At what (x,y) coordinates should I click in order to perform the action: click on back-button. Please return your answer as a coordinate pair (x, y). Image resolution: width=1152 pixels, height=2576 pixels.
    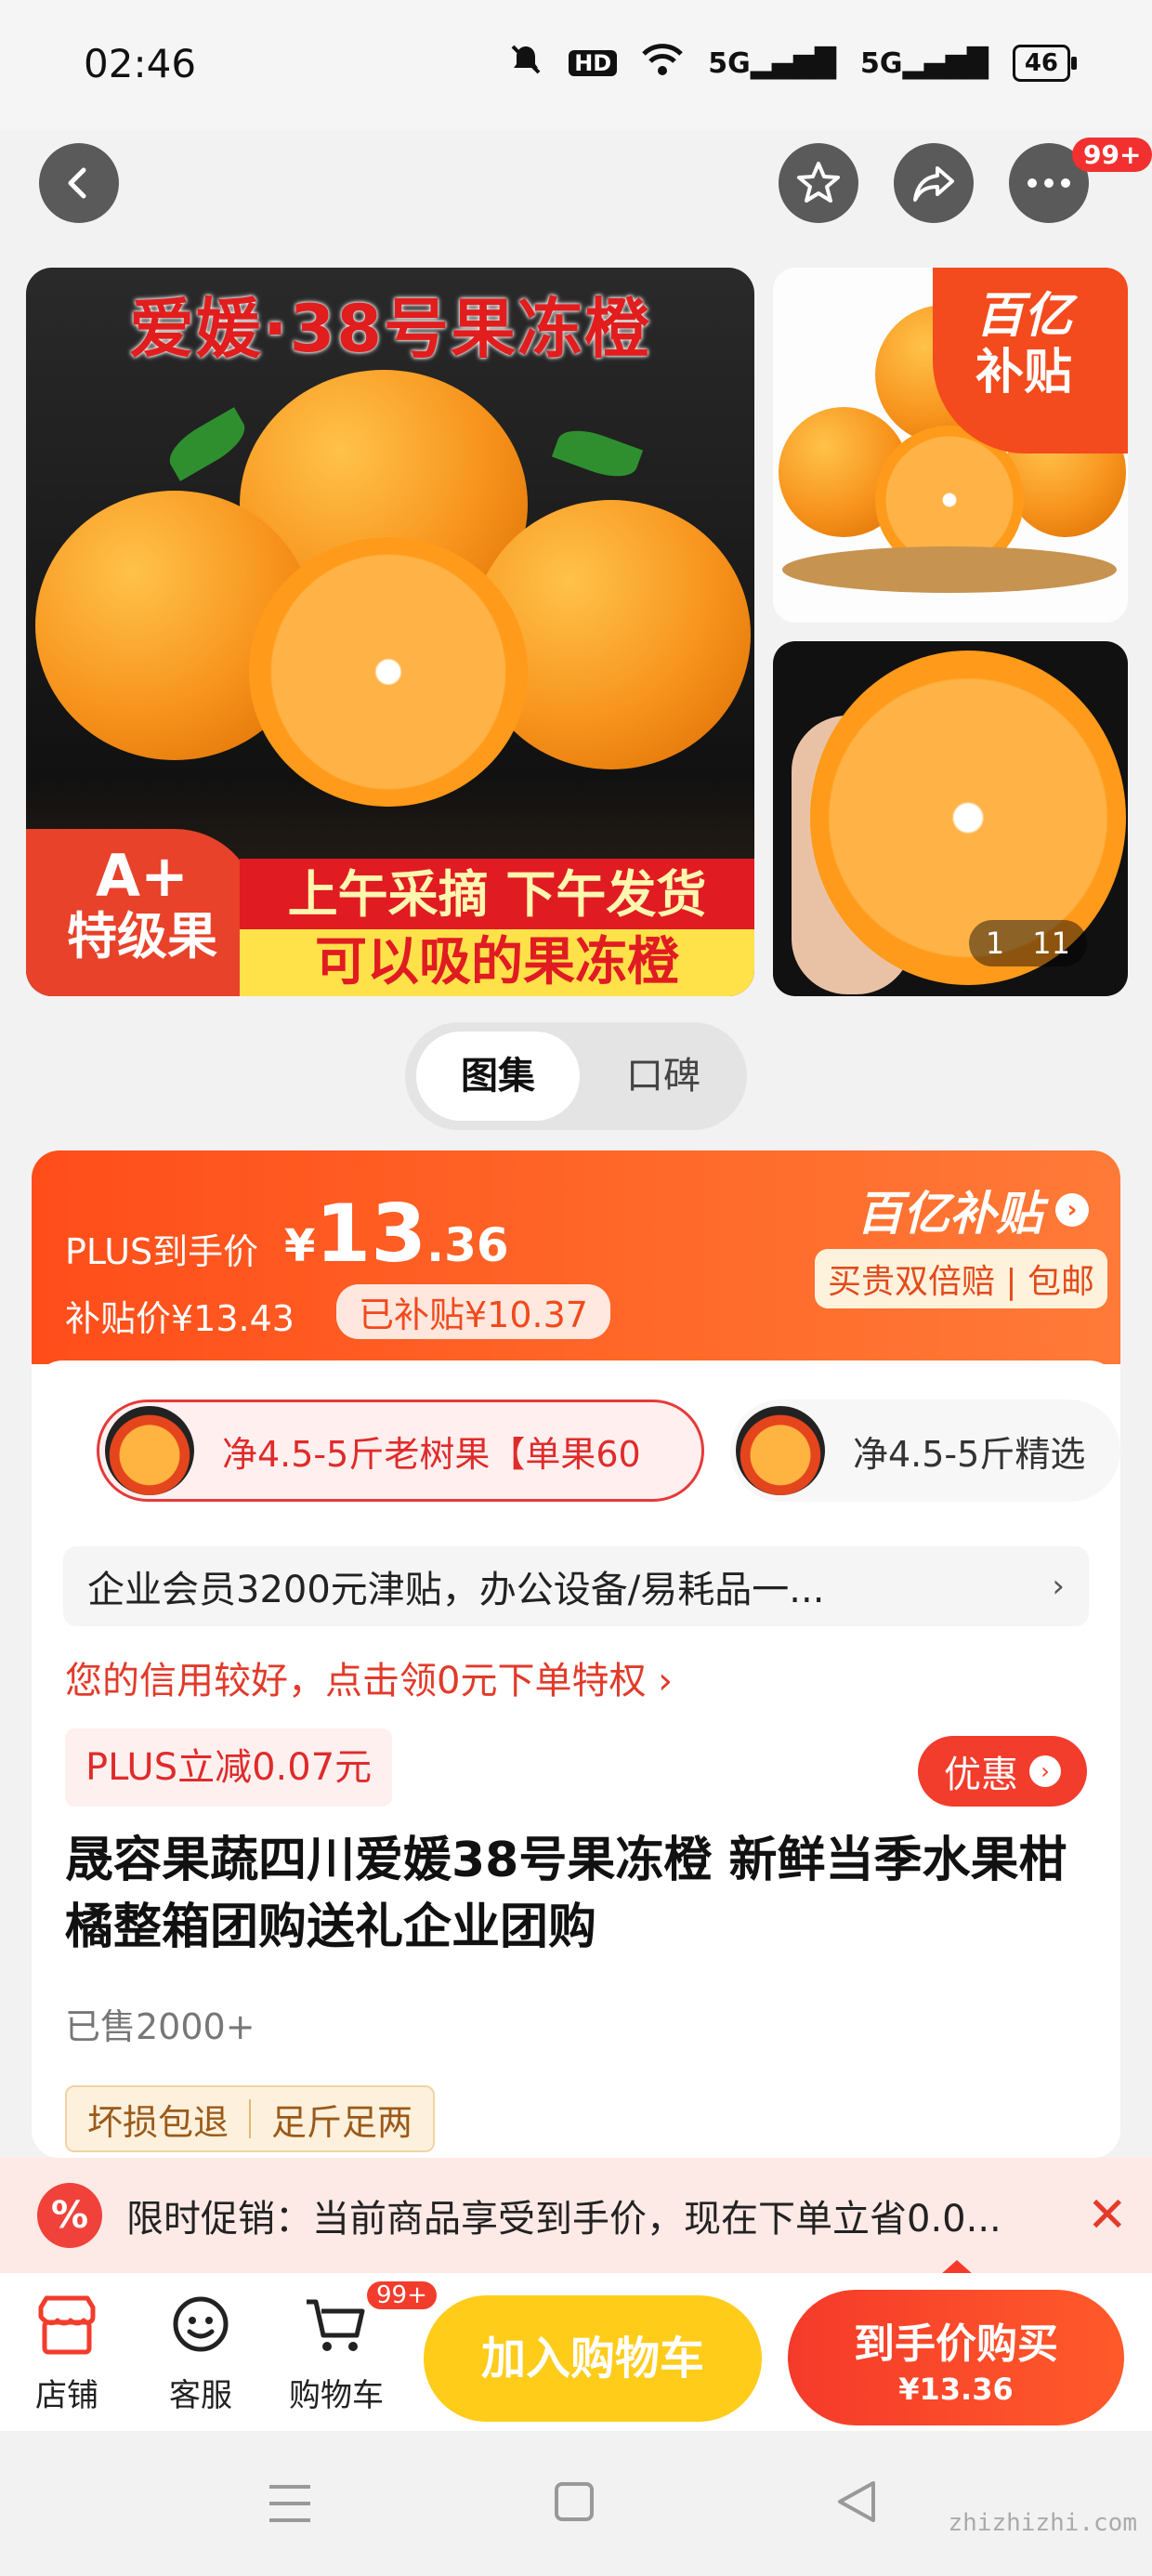
    Looking at the image, I should click on (79, 183).